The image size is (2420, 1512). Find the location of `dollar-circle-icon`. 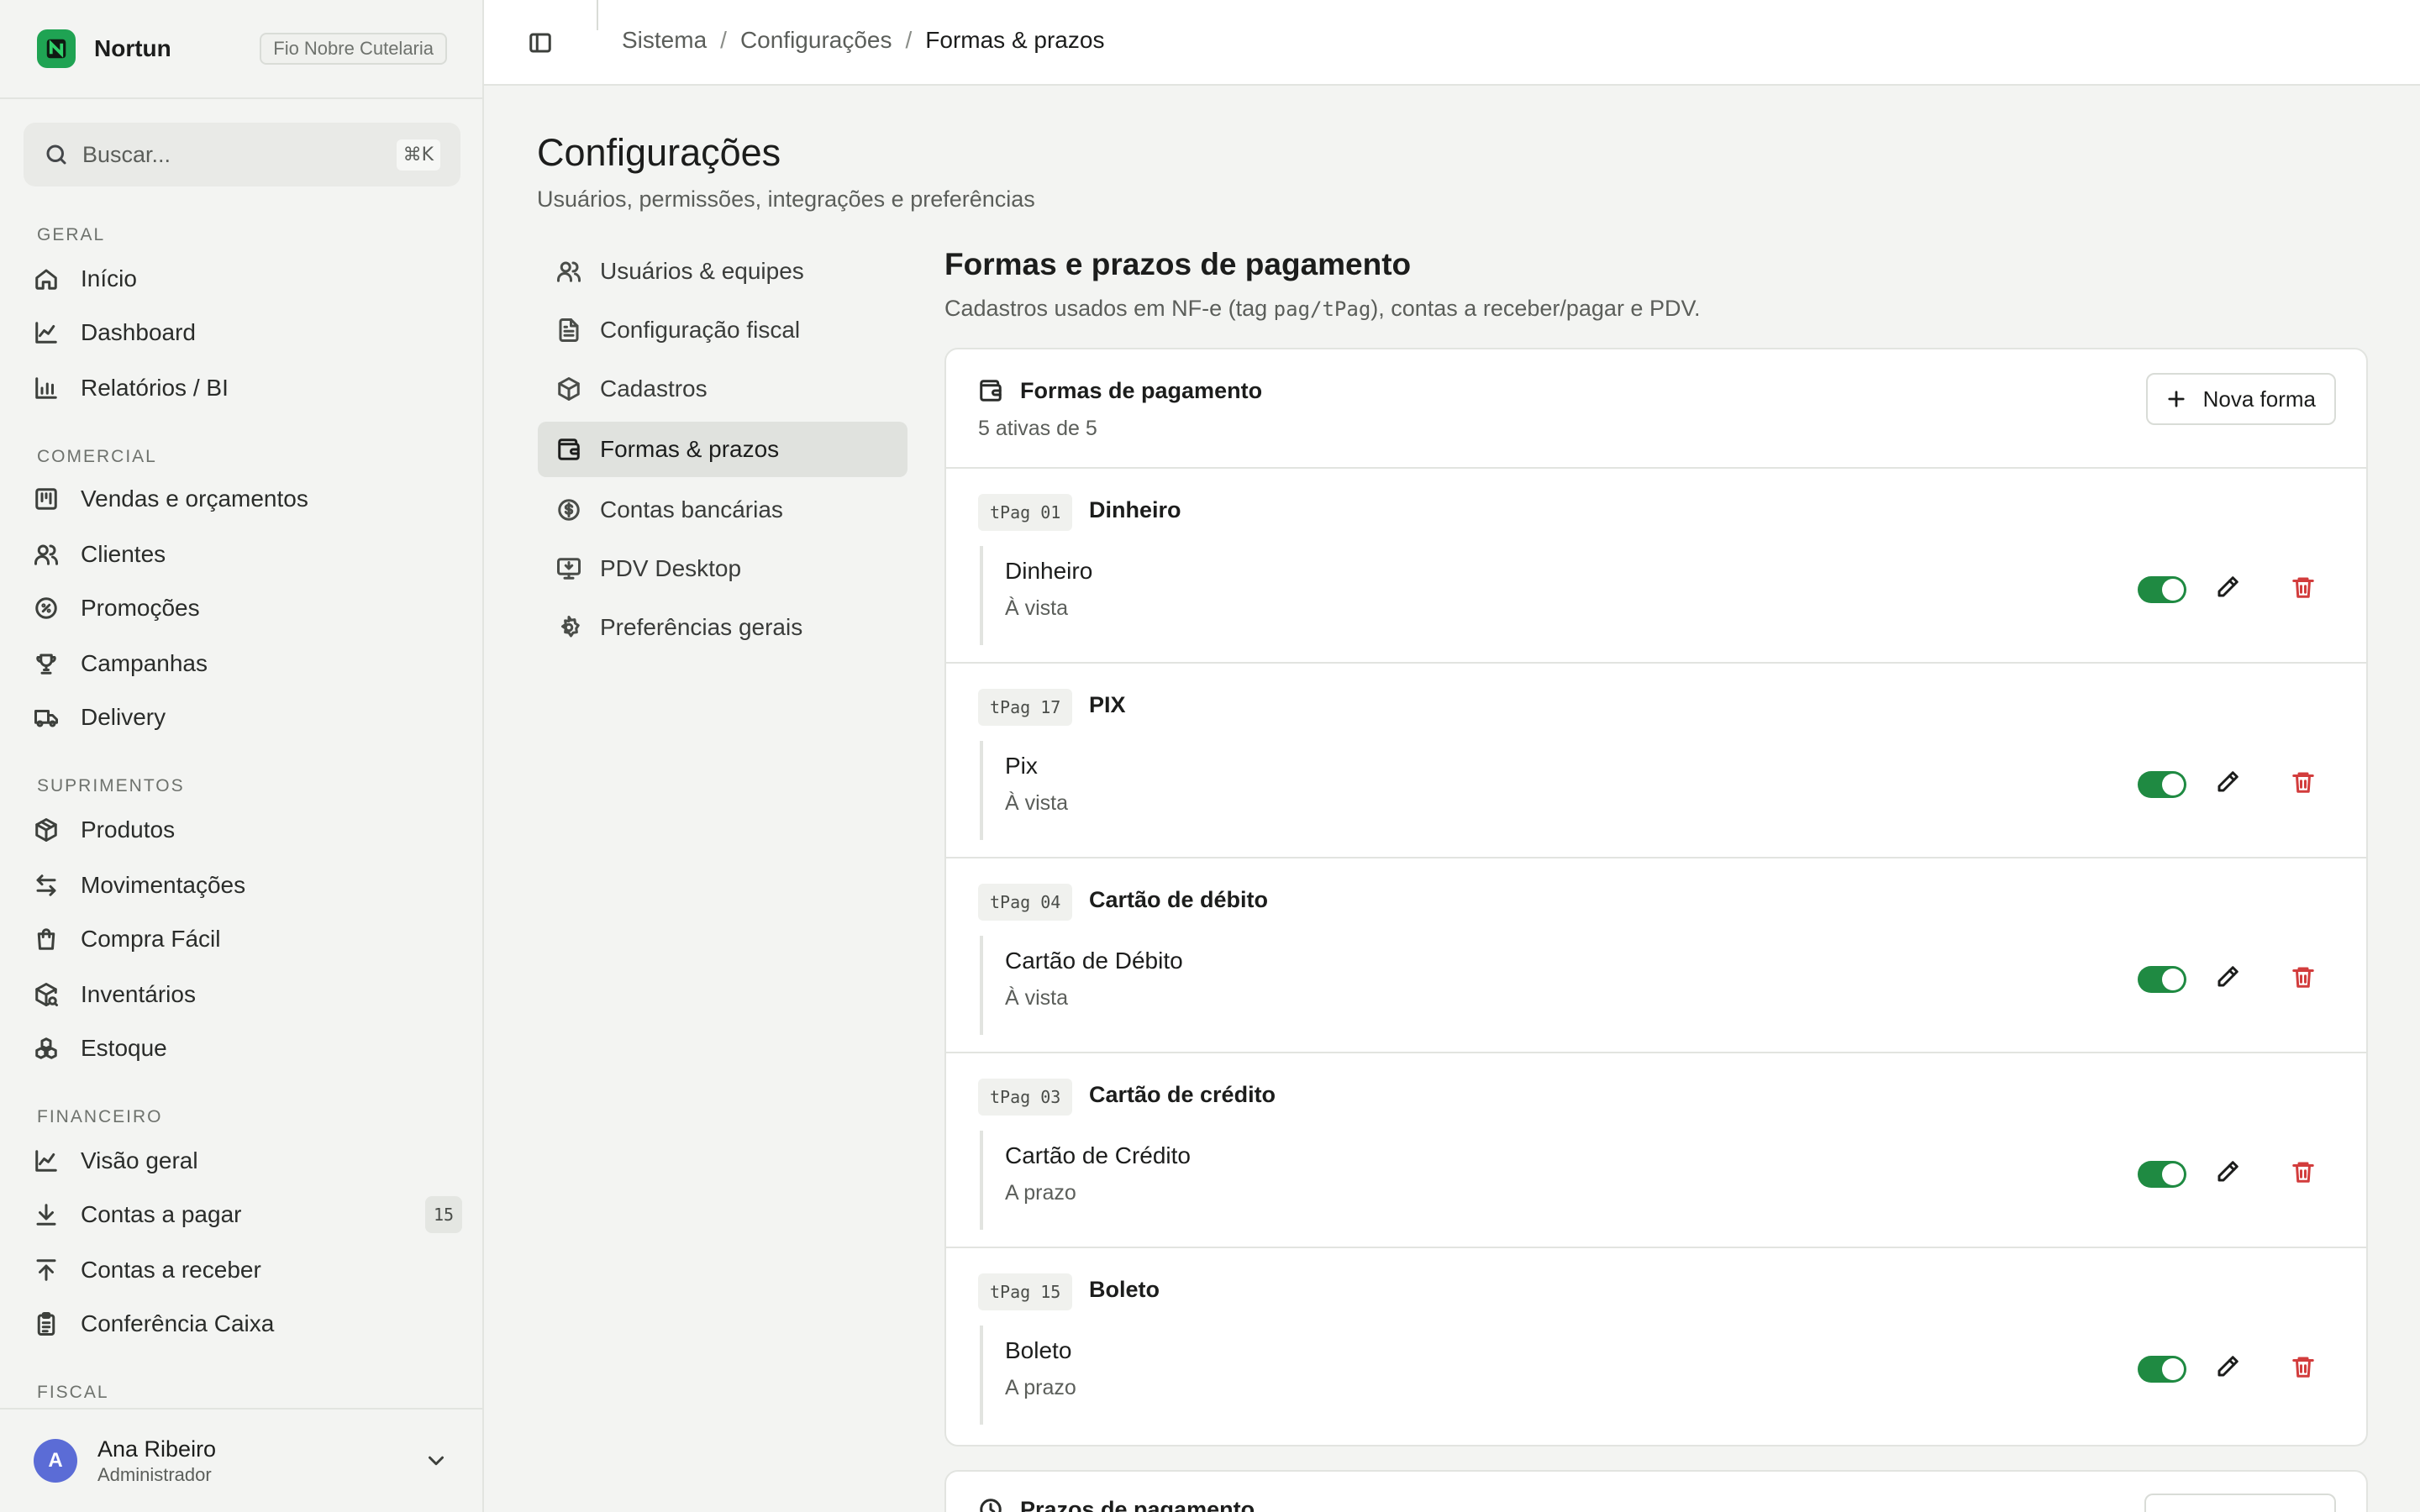

dollar-circle-icon is located at coordinates (569, 510).